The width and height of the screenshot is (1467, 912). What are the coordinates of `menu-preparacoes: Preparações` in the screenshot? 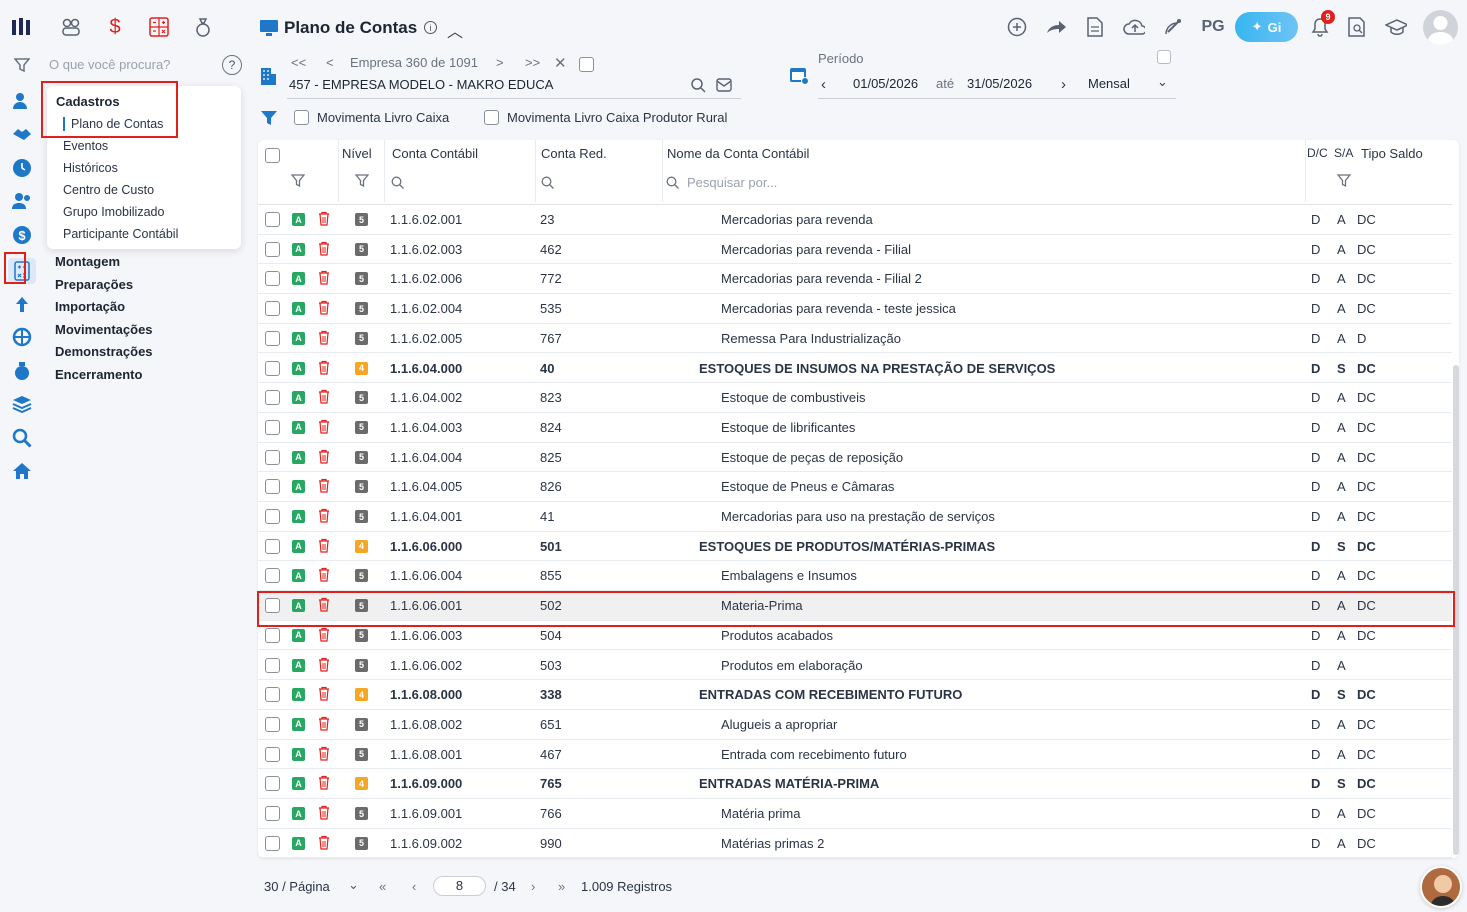 It's located at (94, 284).